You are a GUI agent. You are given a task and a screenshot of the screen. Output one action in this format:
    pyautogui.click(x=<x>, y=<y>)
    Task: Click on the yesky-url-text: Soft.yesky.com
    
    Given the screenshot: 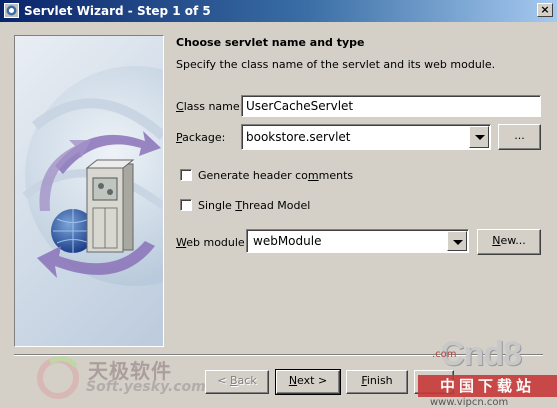 What is the action you would take?
    pyautogui.click(x=146, y=387)
    